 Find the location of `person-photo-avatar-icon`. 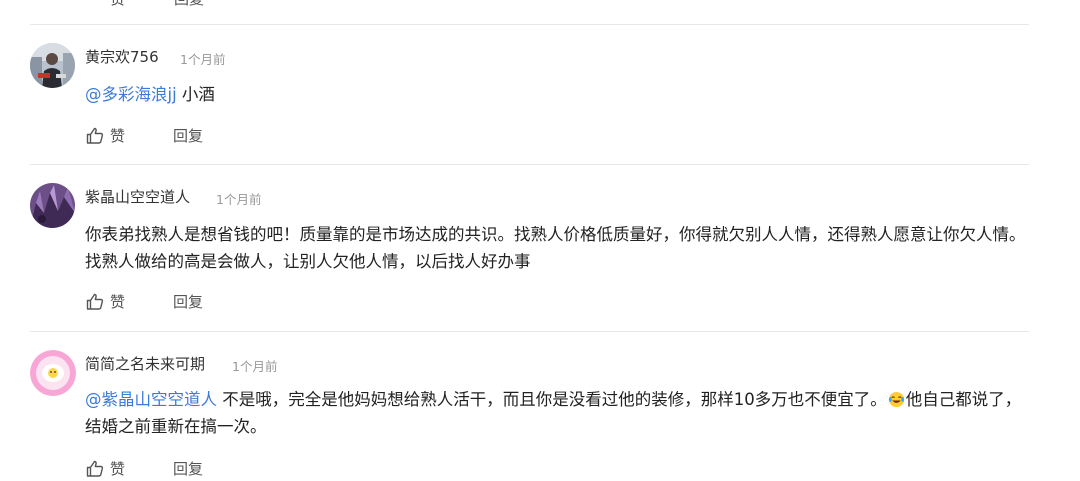

person-photo-avatar-icon is located at coordinates (52, 65).